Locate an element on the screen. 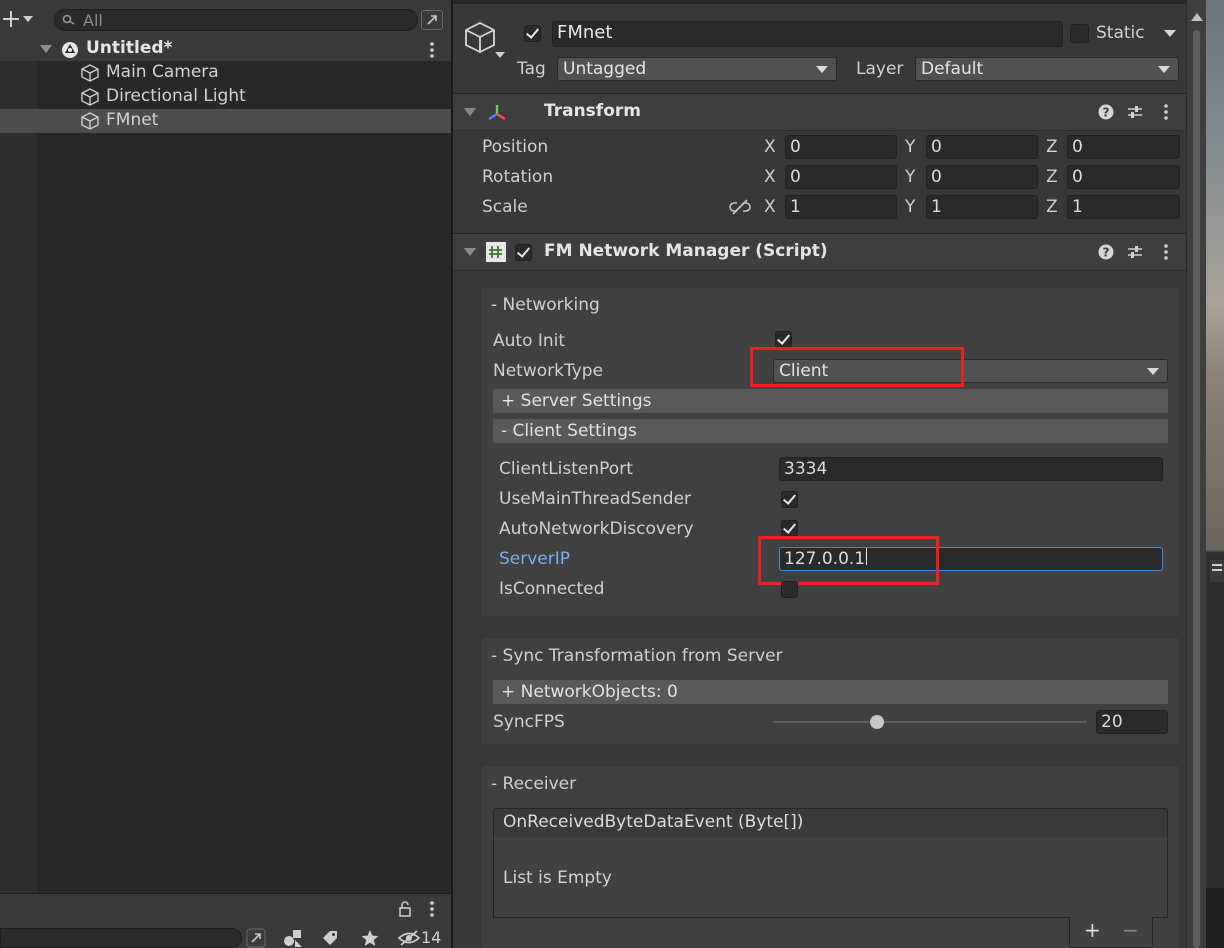 This screenshot has width=1224, height=948. scene-view-edge is located at coordinates (1215, 474).